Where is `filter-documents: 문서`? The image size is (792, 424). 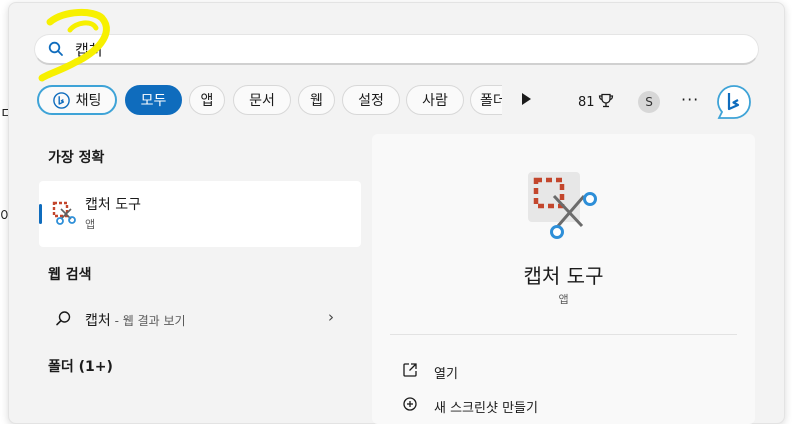
filter-documents: 문서 is located at coordinates (262, 100).